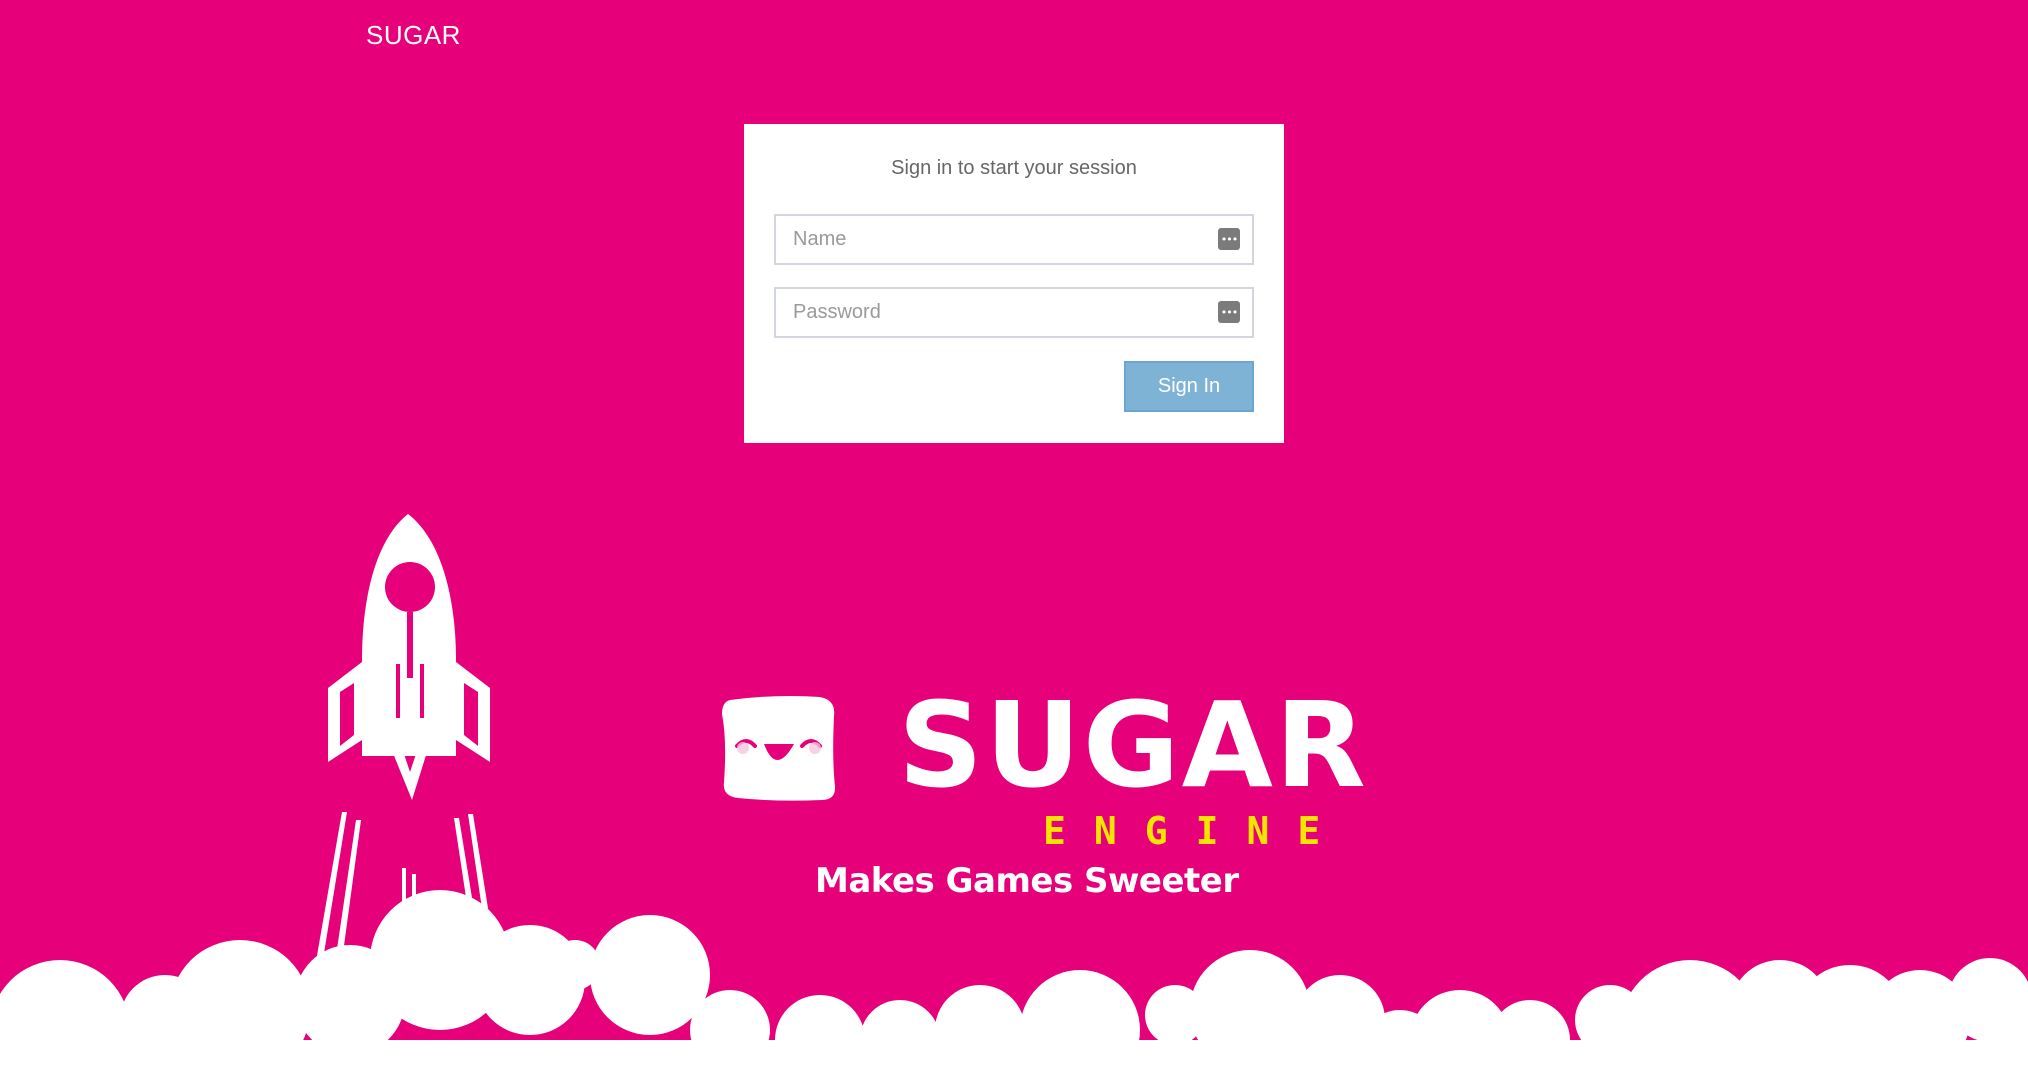 Image resolution: width=2028 pixels, height=1086 pixels. What do you see at coordinates (1027, 881) in the screenshot?
I see `tagline: Makes Games Sweeter` at bounding box center [1027, 881].